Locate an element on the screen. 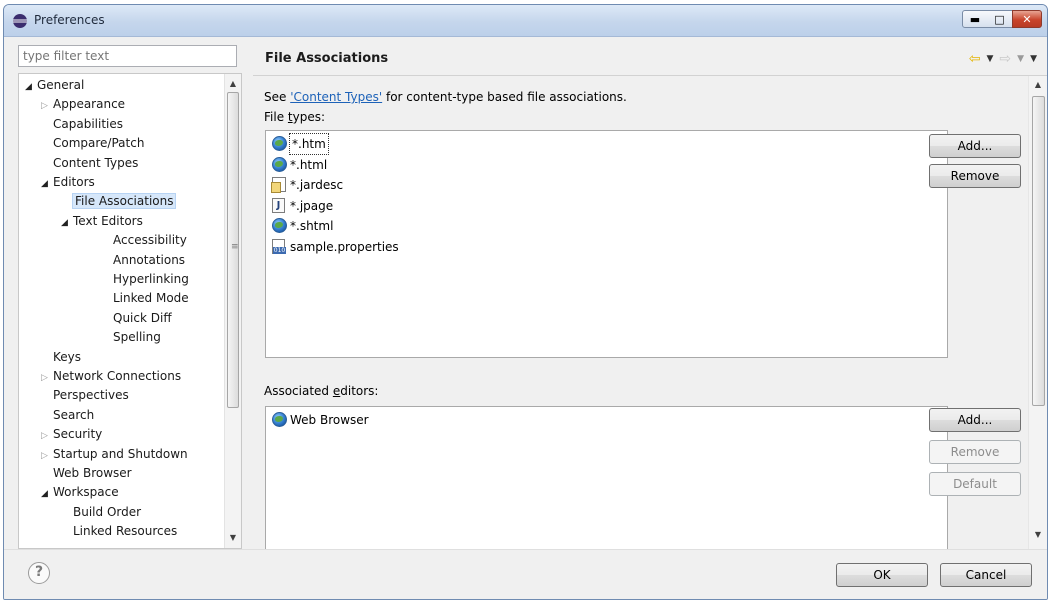 This screenshot has height=604, width=1055. tree-item: Compare/Patch is located at coordinates (92, 143).